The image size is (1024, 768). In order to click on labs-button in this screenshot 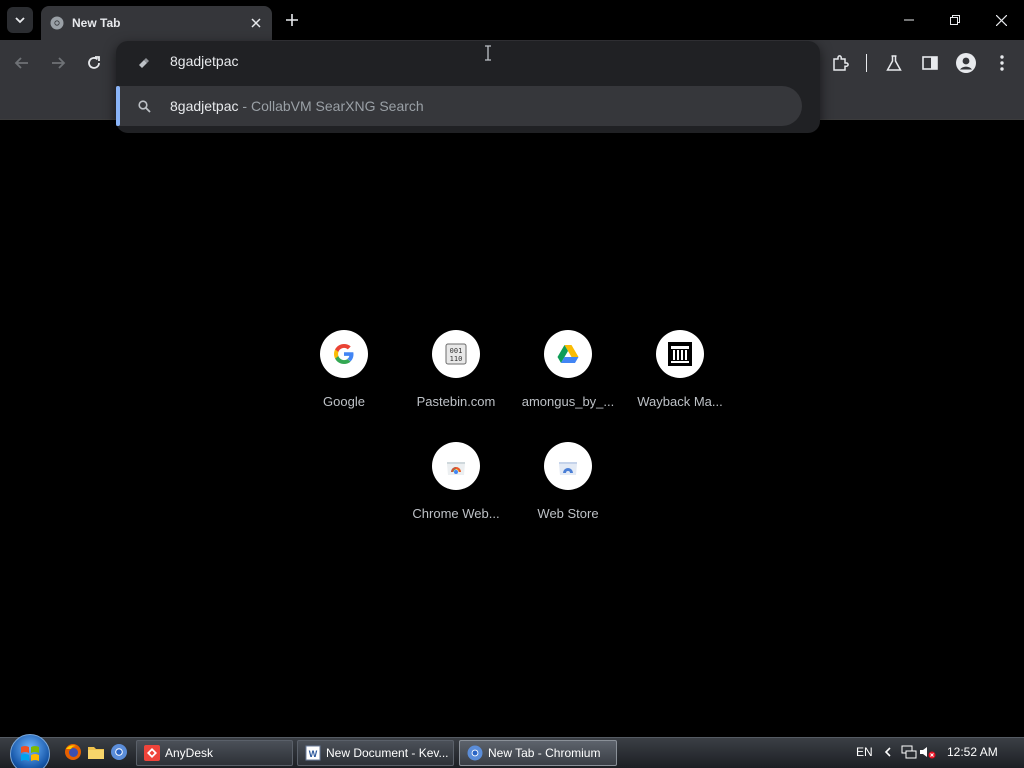, I will do `click(894, 63)`.